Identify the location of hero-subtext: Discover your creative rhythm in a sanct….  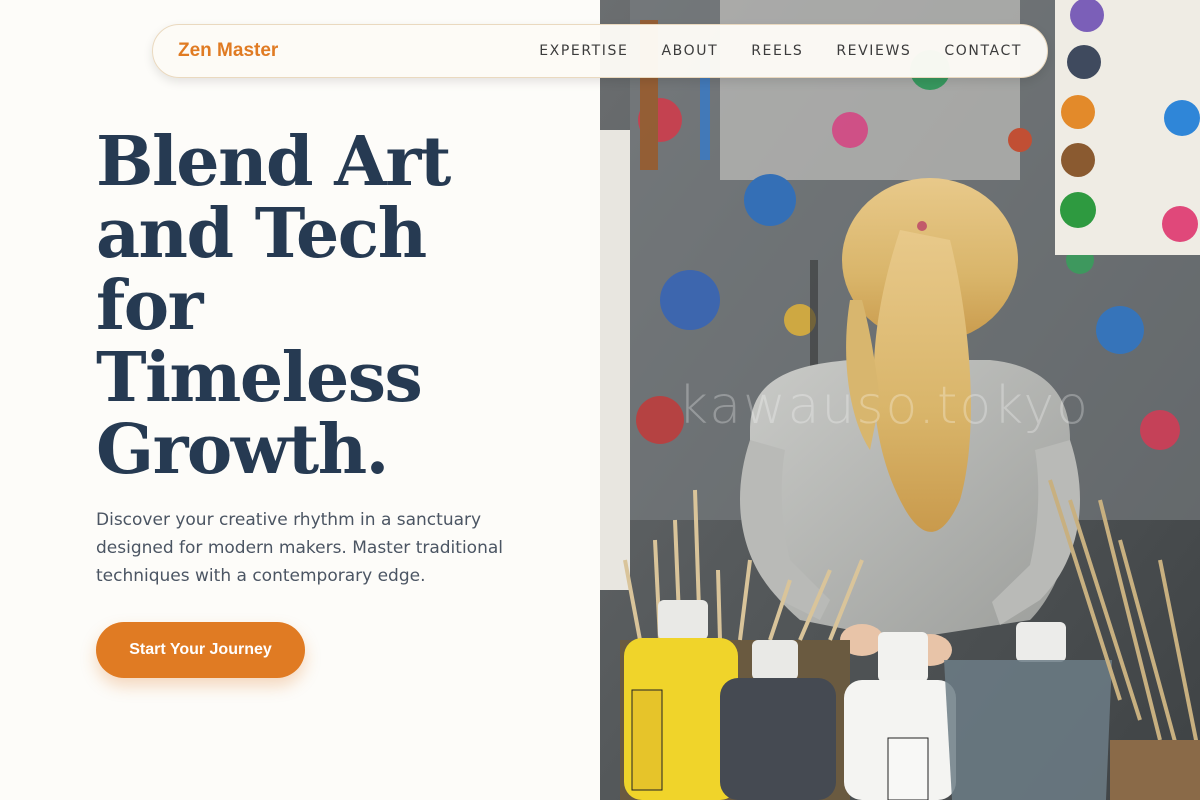
(299, 548).